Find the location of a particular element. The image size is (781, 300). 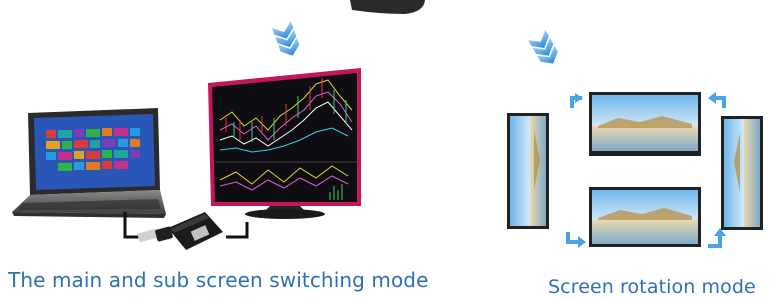

rotation-display-left is located at coordinates (528, 171).